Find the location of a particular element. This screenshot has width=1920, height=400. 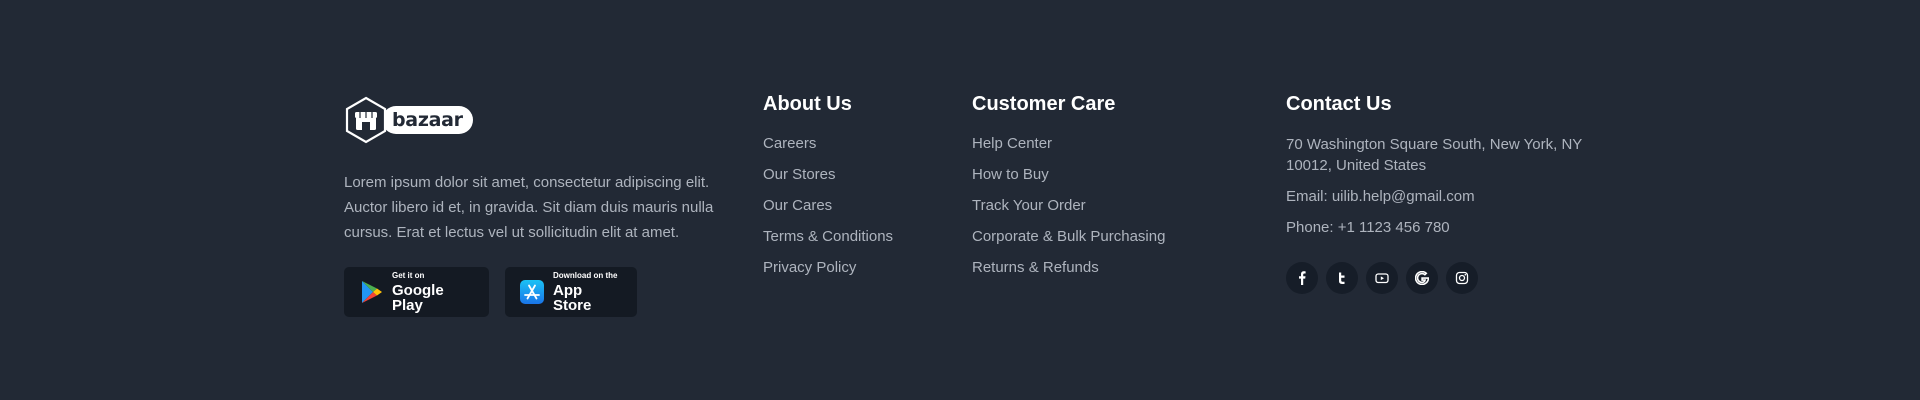

list-item: Terms & Conditions is located at coordinates (828, 237).